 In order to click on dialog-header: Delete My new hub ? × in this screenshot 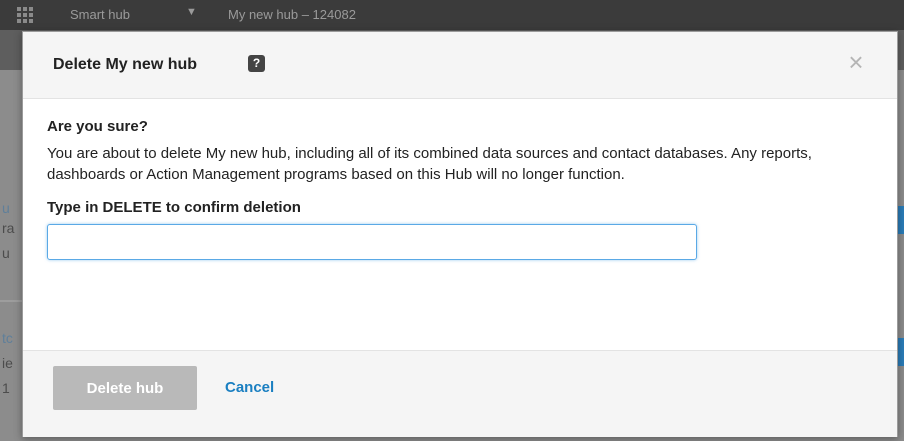, I will do `click(460, 65)`.